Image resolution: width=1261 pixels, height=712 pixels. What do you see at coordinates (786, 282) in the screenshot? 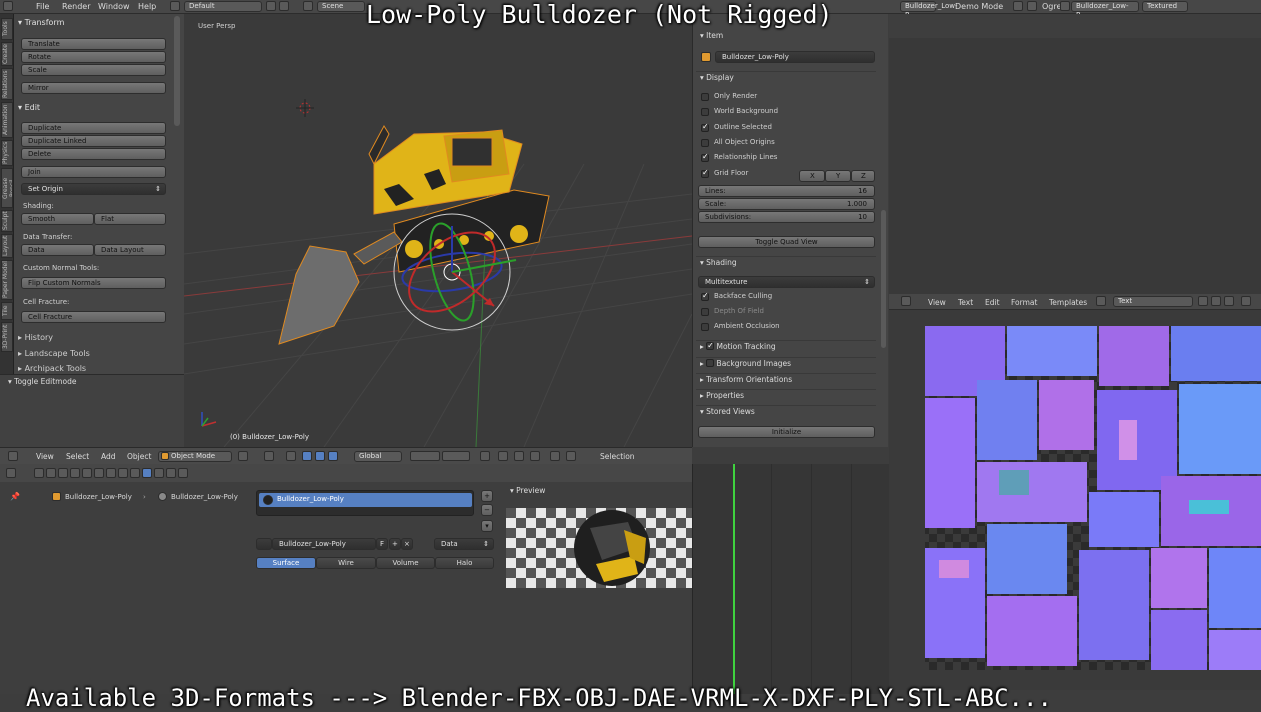
I see `shading-mode-dropdown: Multitexture ⇕` at bounding box center [786, 282].